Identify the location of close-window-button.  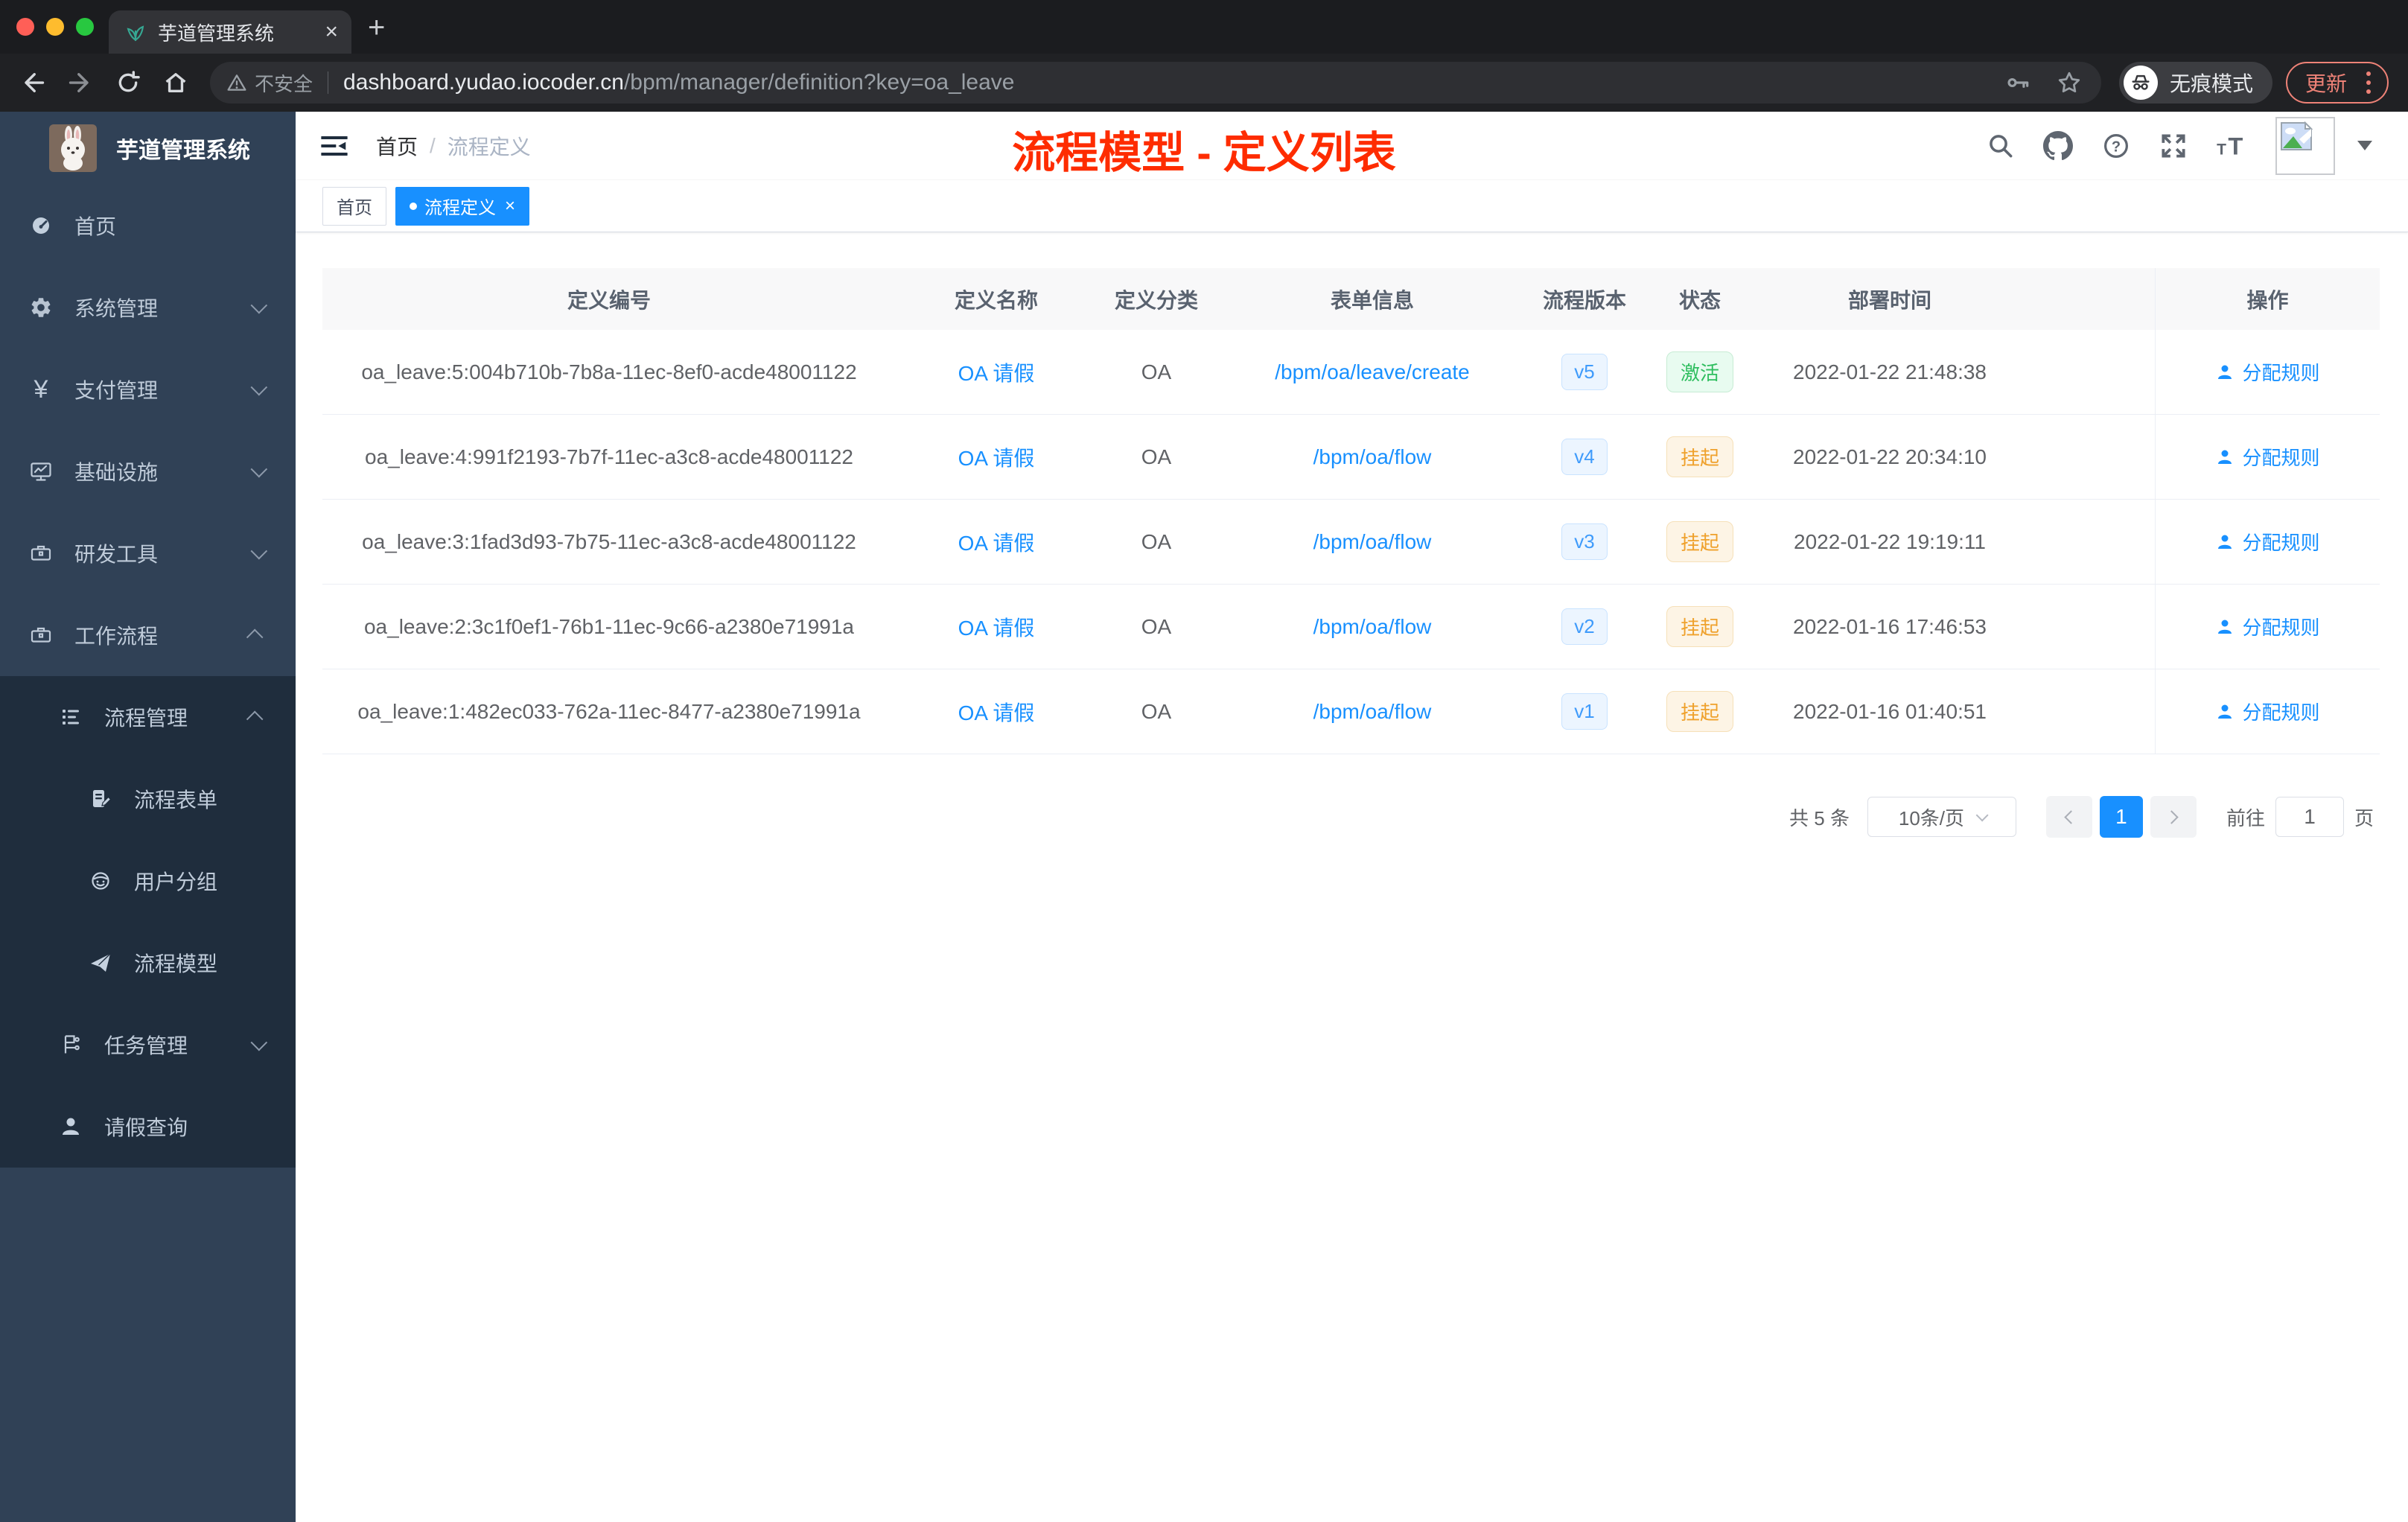
(25, 27).